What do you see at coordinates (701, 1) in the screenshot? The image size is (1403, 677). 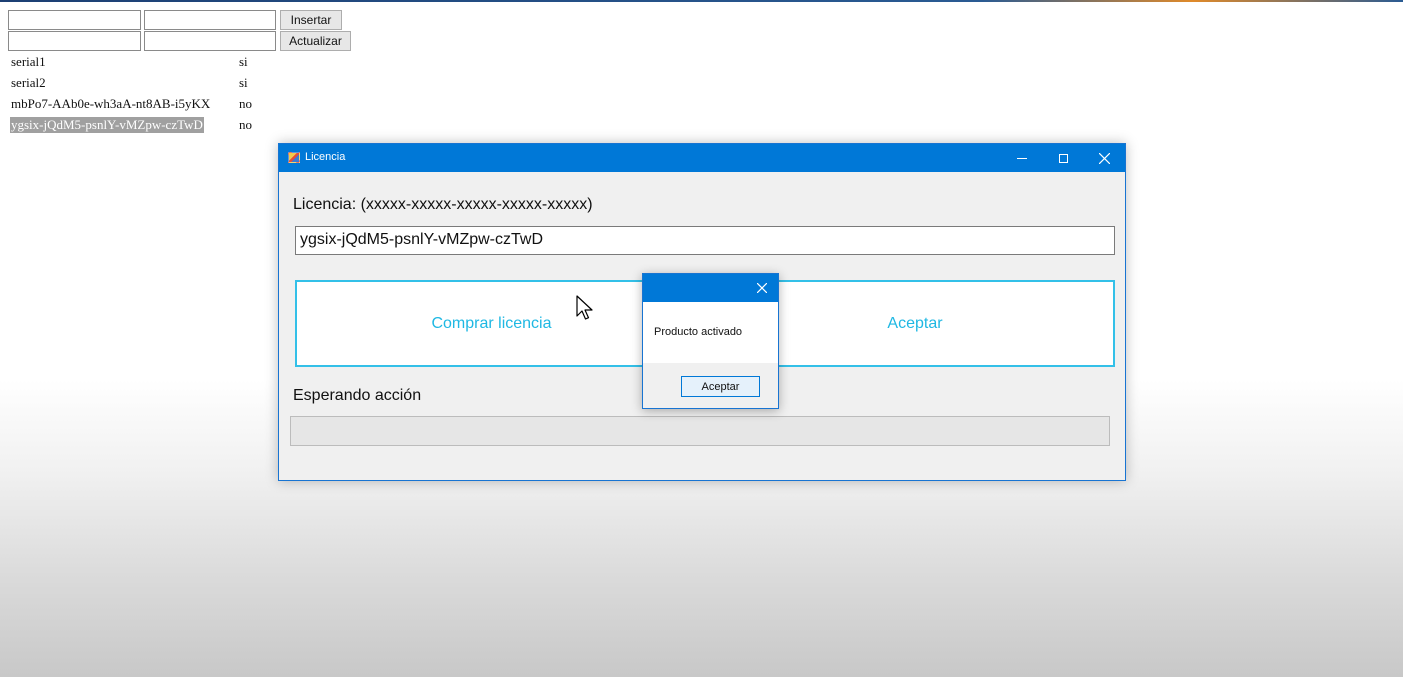 I see `top-border` at bounding box center [701, 1].